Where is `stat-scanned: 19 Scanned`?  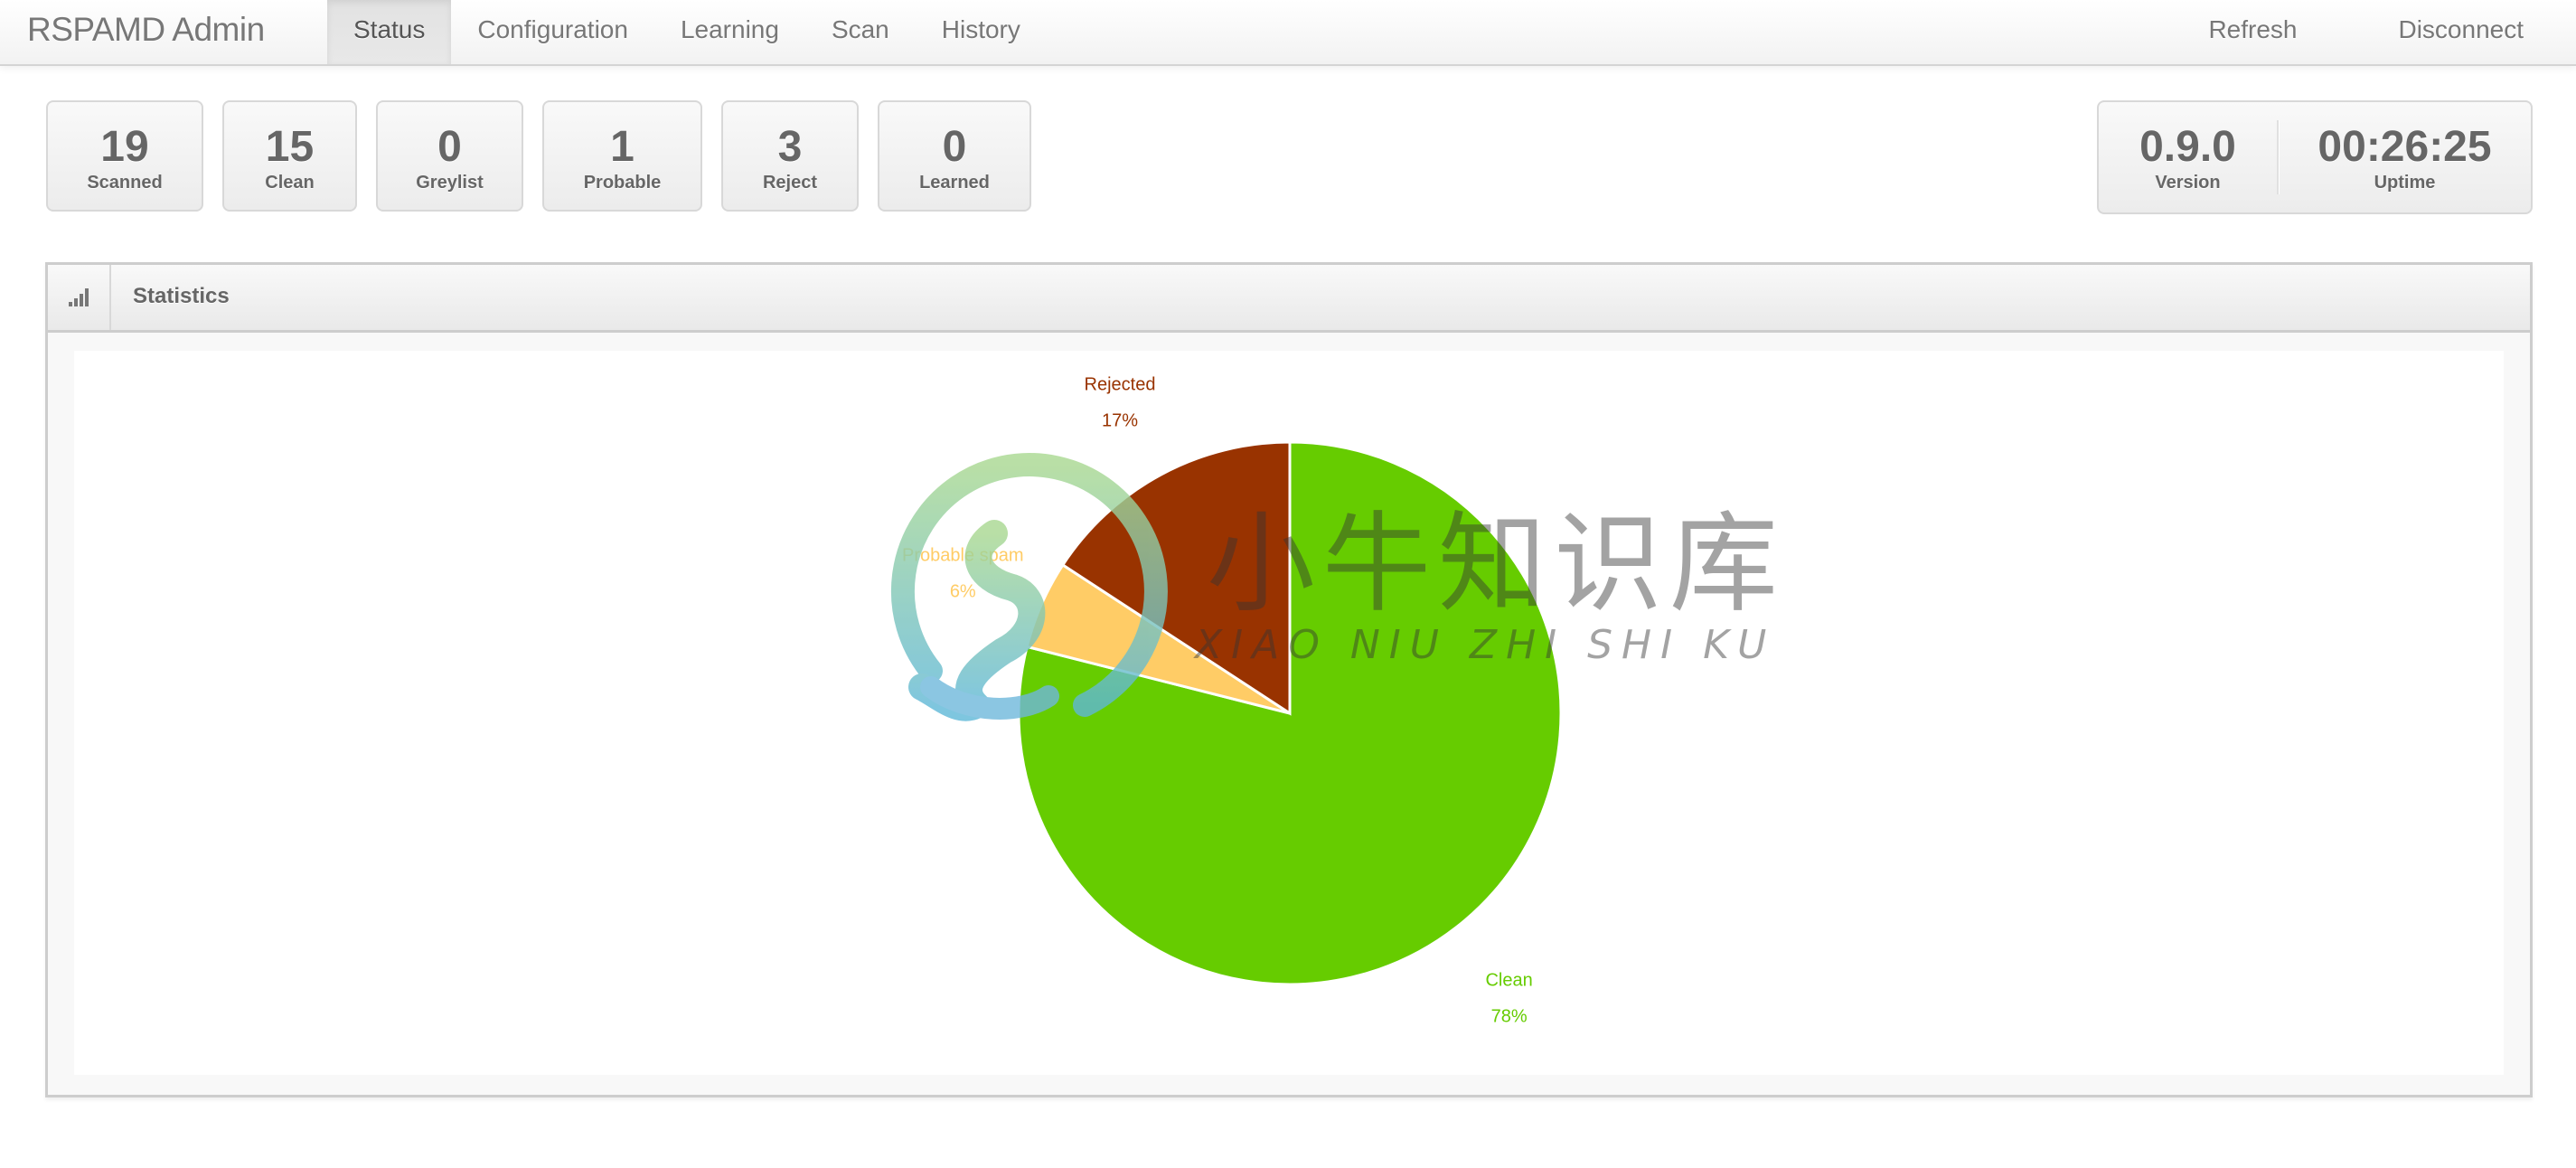
stat-scanned: 19 Scanned is located at coordinates (124, 156).